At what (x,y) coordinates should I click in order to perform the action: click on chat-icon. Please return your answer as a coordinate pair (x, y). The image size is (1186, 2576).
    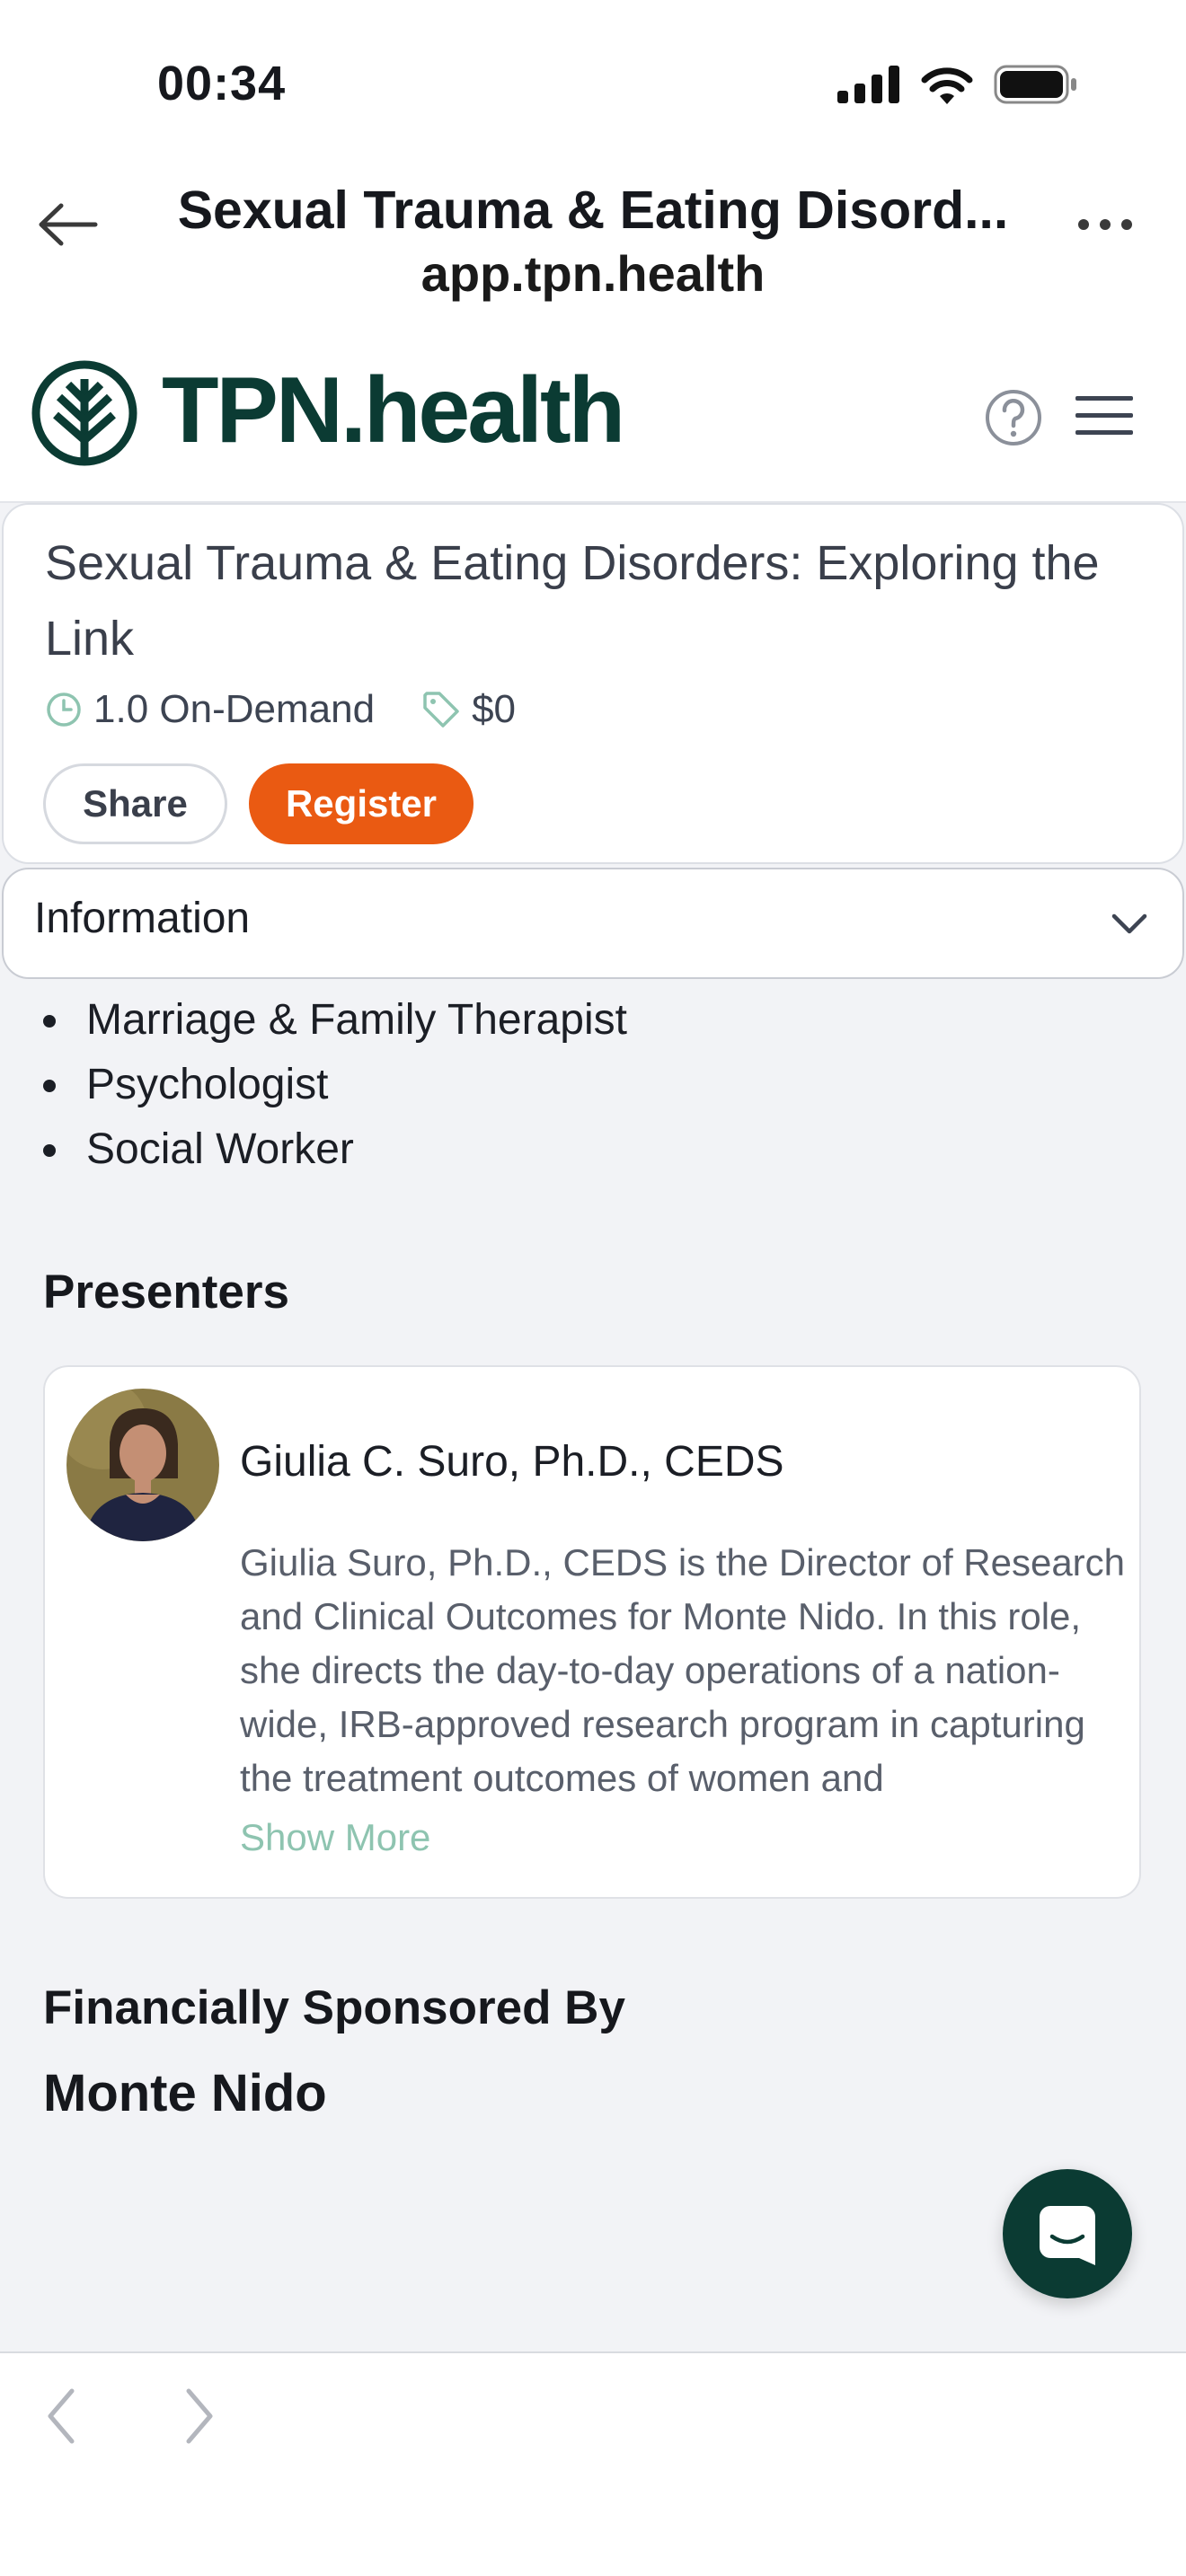
    Looking at the image, I should click on (1067, 2235).